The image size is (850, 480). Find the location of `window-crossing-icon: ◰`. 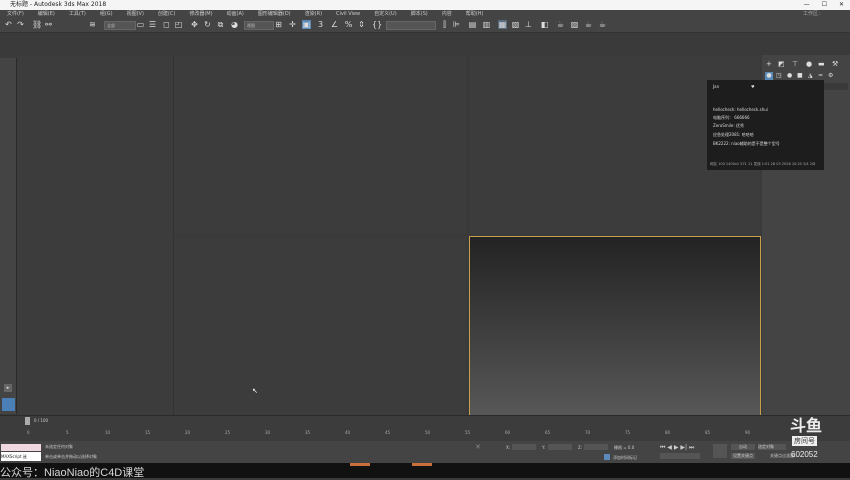

window-crossing-icon: ◰ is located at coordinates (178, 24).